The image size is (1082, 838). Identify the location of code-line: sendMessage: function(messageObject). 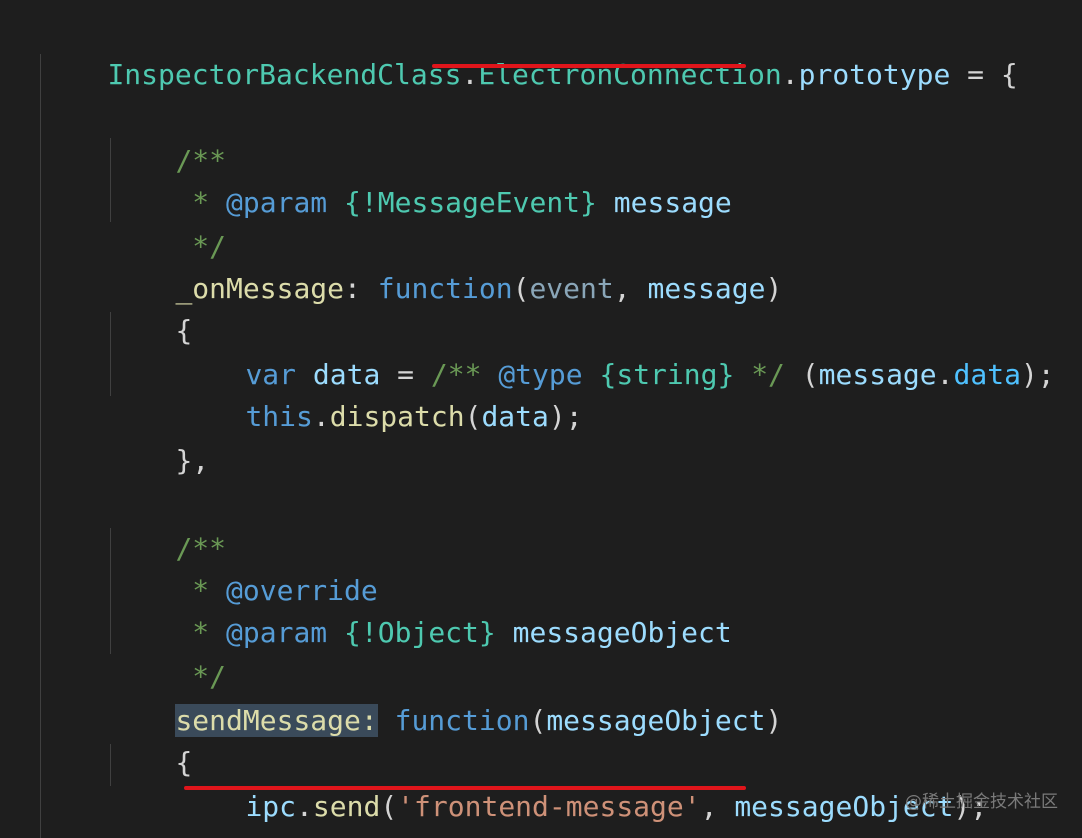
(445, 697).